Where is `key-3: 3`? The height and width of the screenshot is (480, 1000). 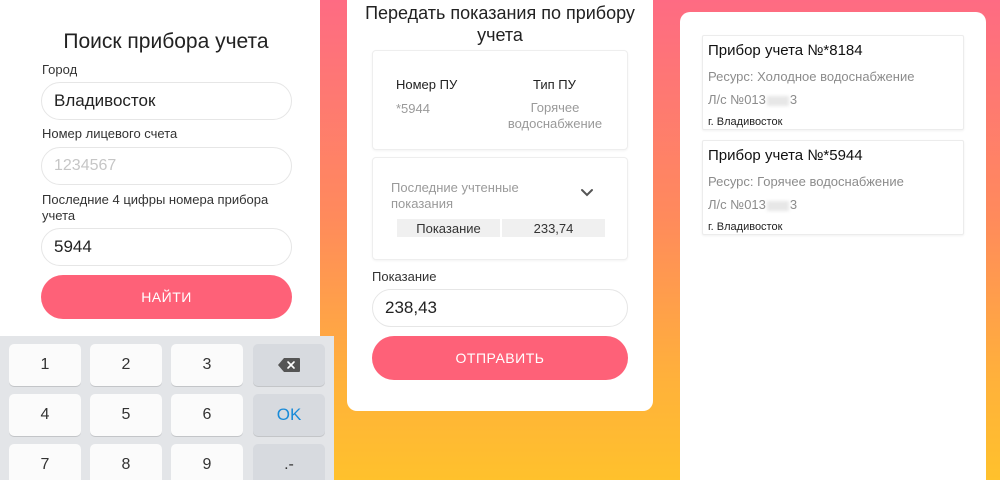
key-3: 3 is located at coordinates (207, 365).